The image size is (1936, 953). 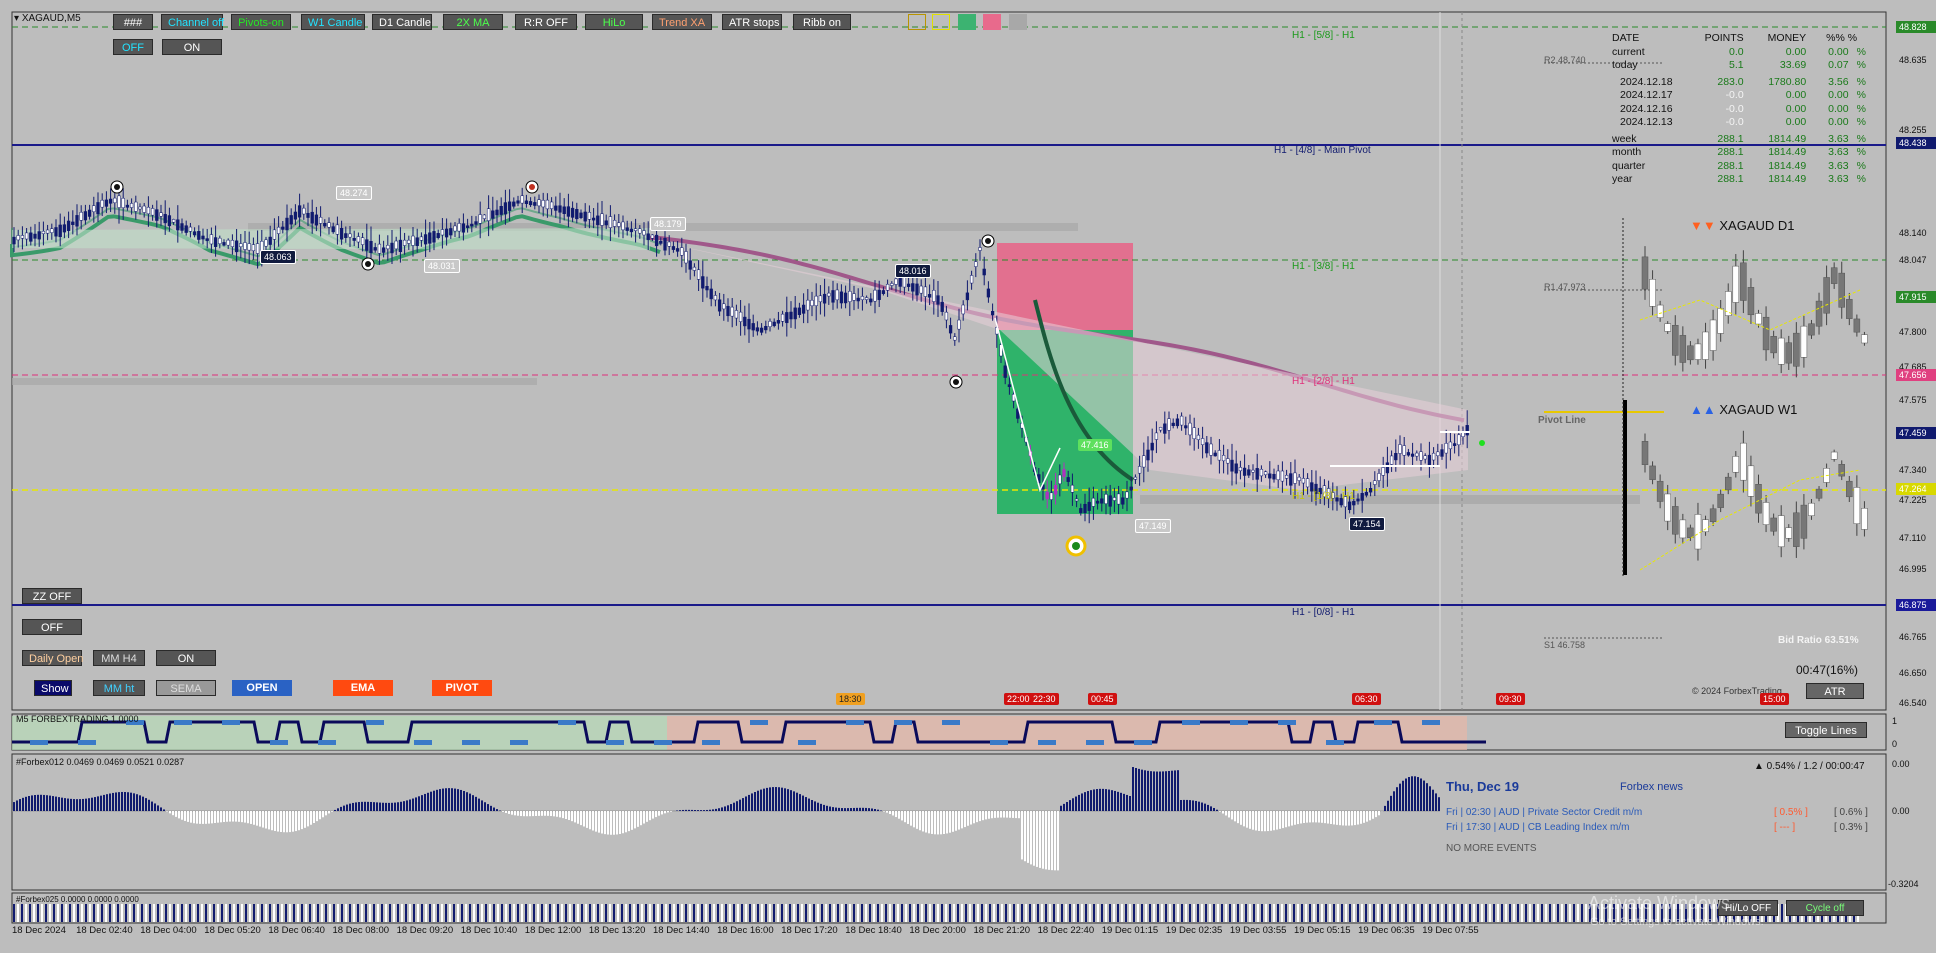 What do you see at coordinates (363, 688) in the screenshot?
I see `ema-button: EMA` at bounding box center [363, 688].